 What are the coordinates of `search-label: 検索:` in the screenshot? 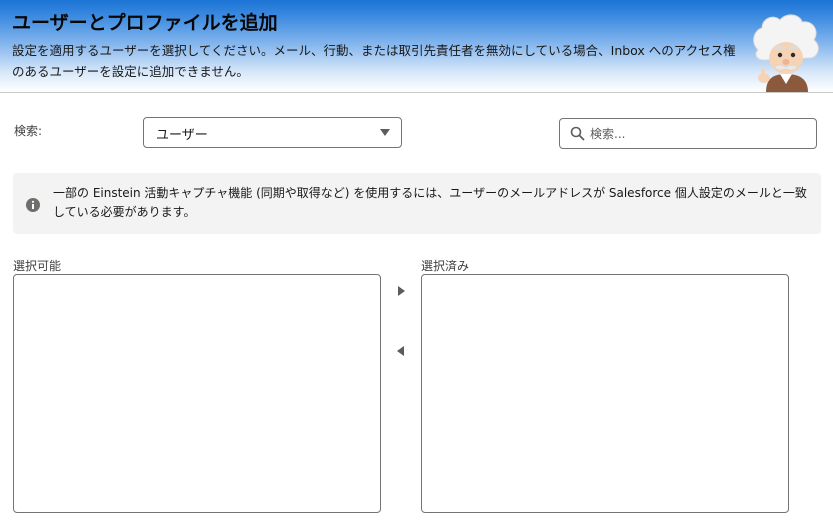 It's located at (28, 131).